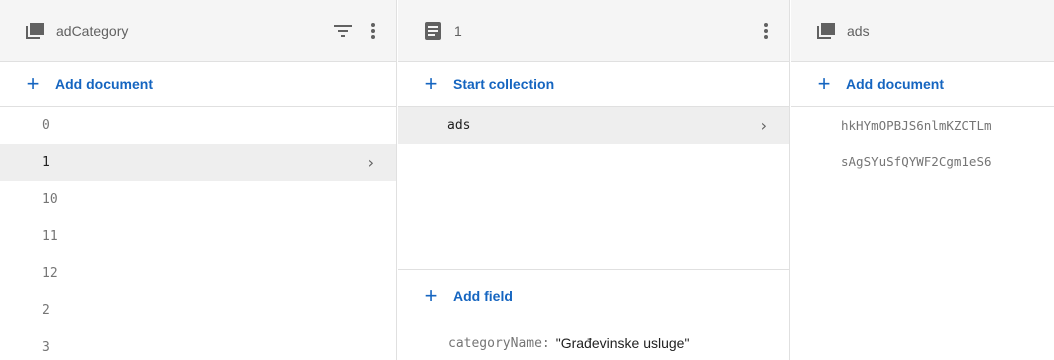 This screenshot has height=360, width=1054. What do you see at coordinates (50, 273) in the screenshot?
I see `document-item-label: 12` at bounding box center [50, 273].